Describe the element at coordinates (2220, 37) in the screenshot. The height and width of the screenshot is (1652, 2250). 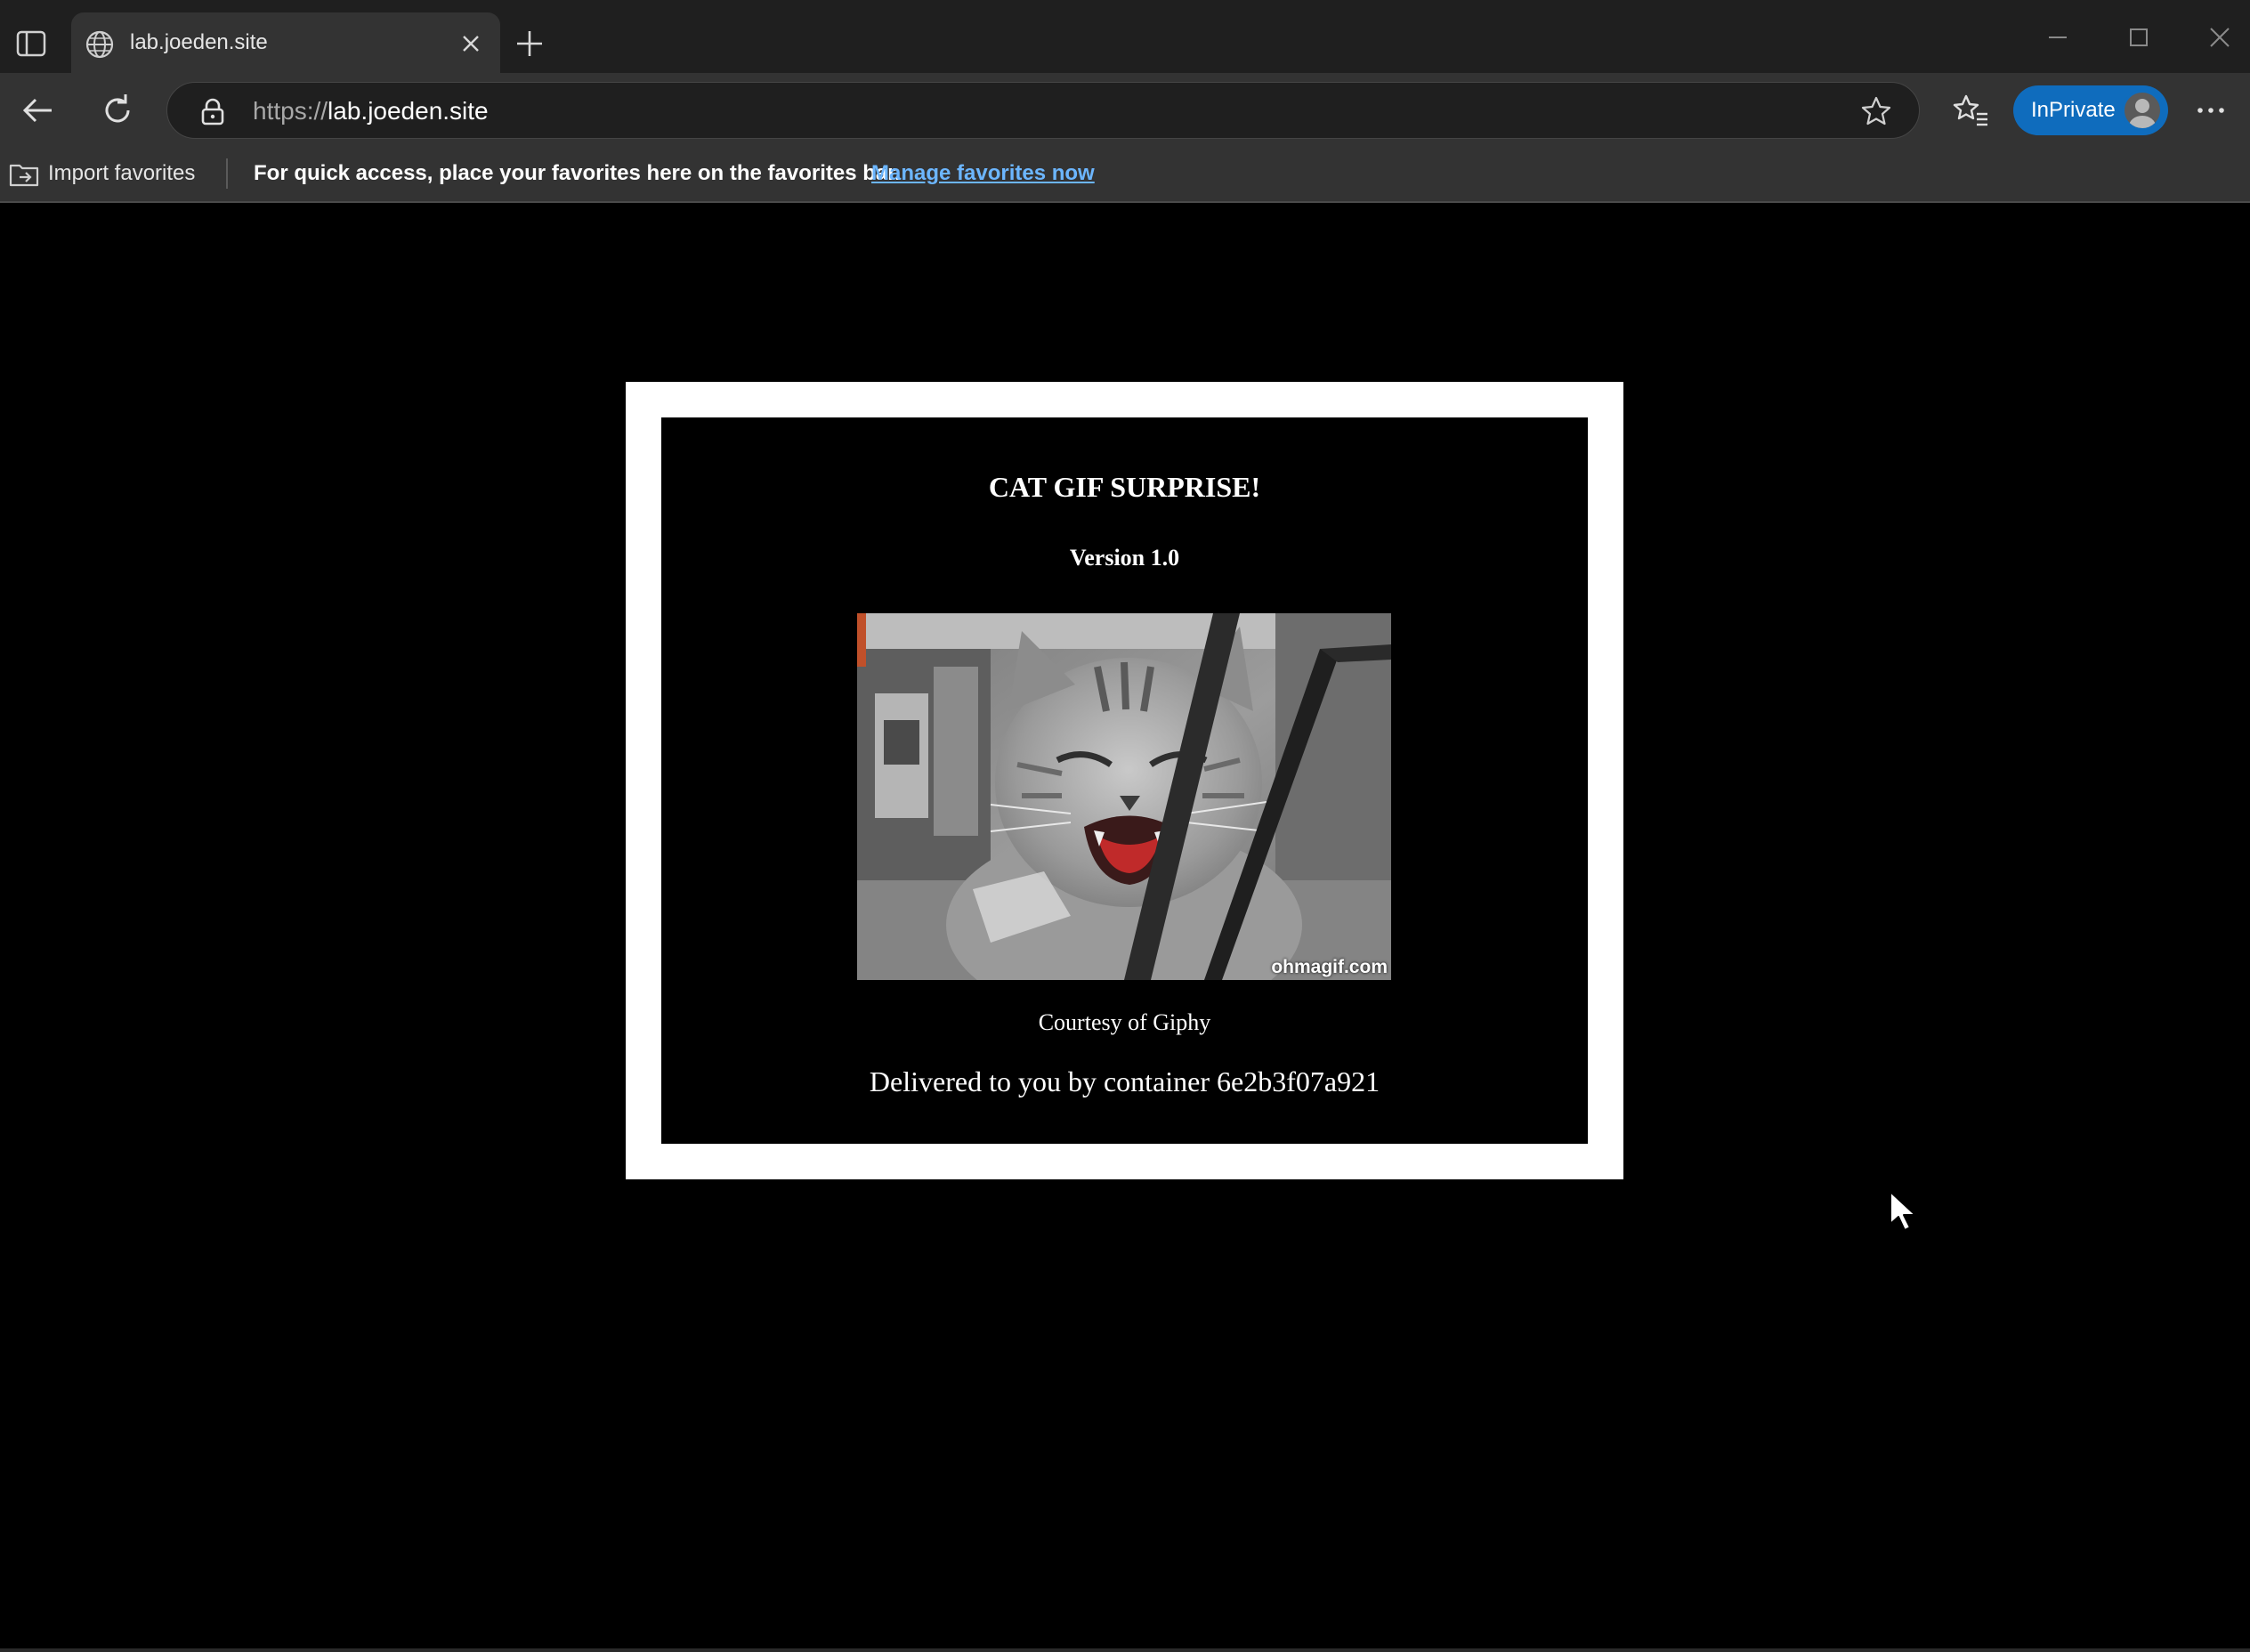
I see `window-close-icon` at that location.